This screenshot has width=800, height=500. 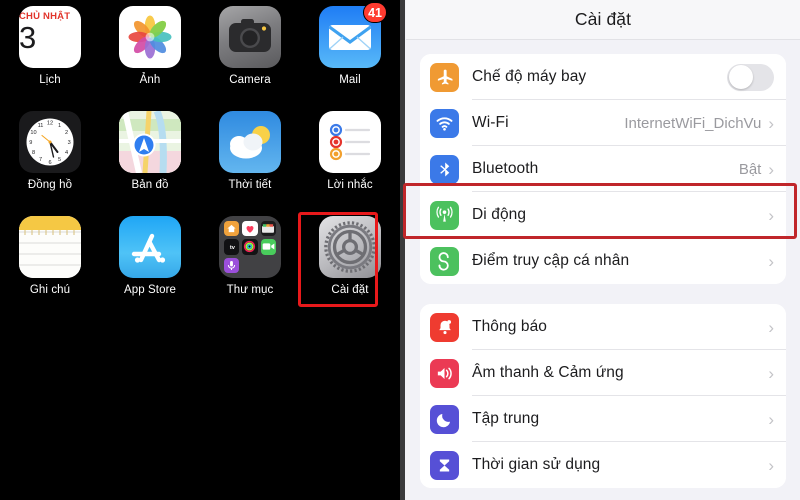 What do you see at coordinates (603, 215) in the screenshot?
I see `settings-row-cellular: Di động ›` at bounding box center [603, 215].